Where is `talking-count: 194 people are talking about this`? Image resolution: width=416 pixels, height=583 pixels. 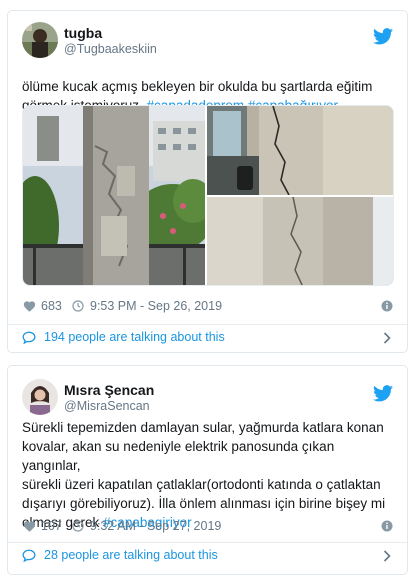 talking-count: 194 people are talking about this is located at coordinates (134, 337).